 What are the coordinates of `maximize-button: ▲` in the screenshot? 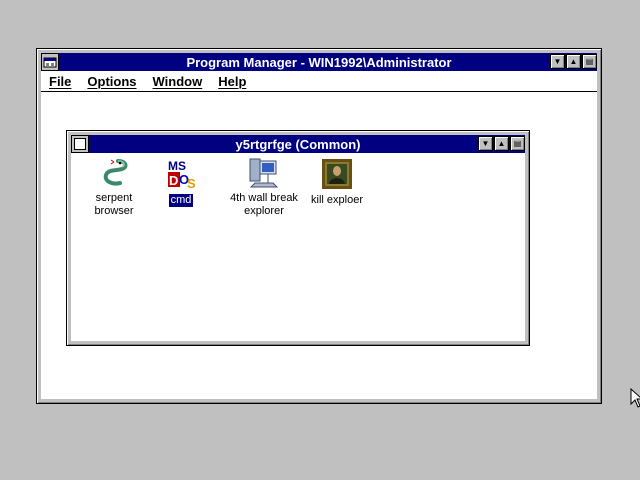 It's located at (573, 61).